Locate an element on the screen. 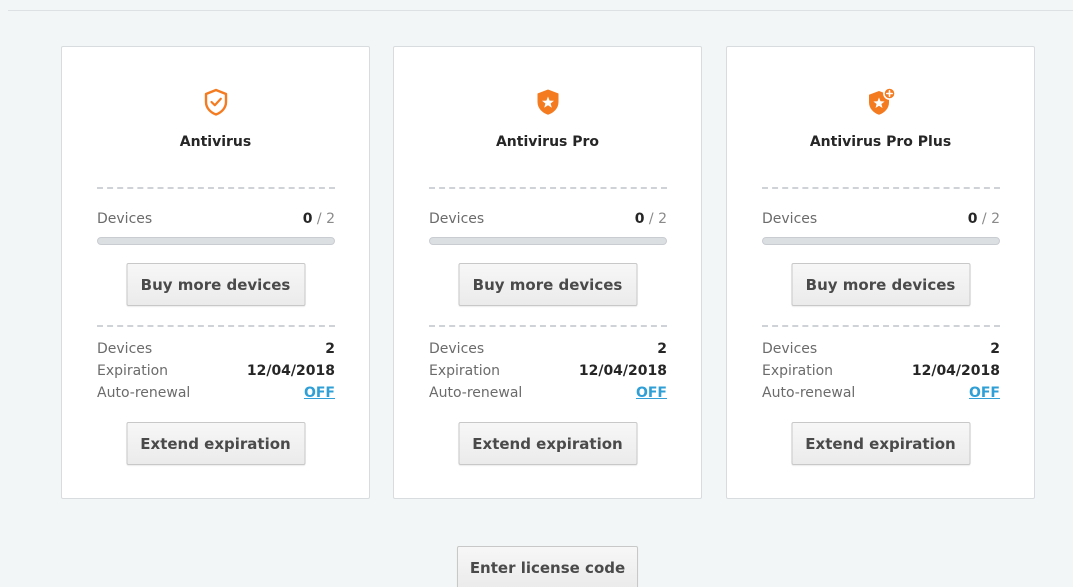  card-title: Antivirus is located at coordinates (215, 142).